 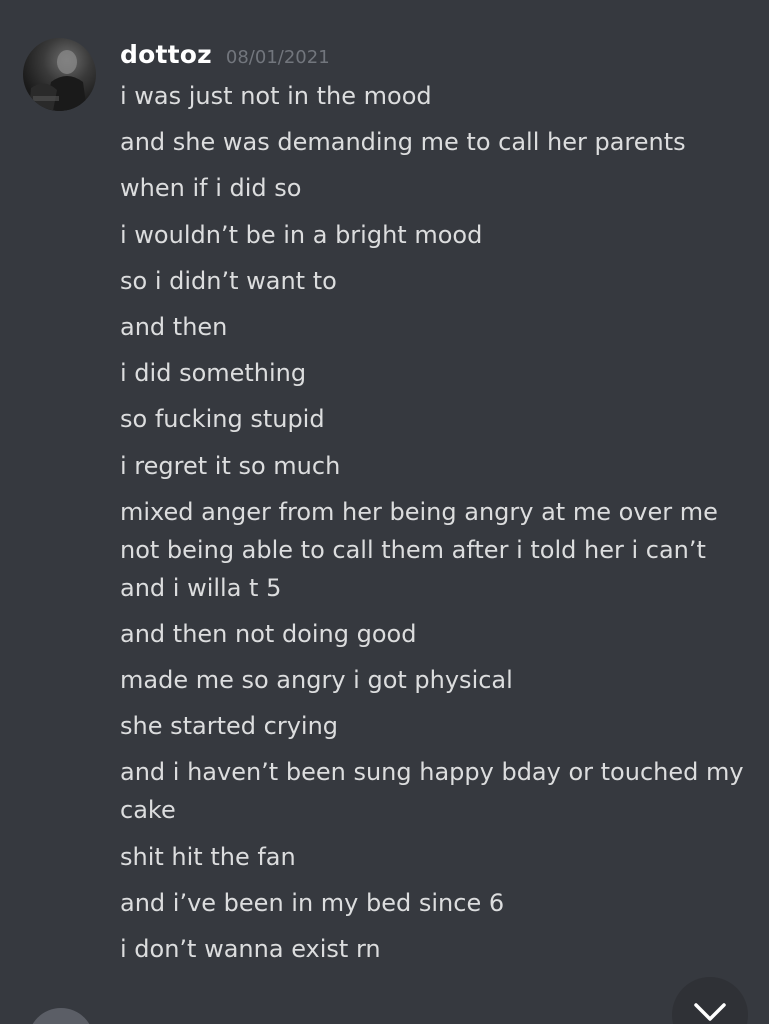 I want to click on avatar-image, so click(x=58, y=80).